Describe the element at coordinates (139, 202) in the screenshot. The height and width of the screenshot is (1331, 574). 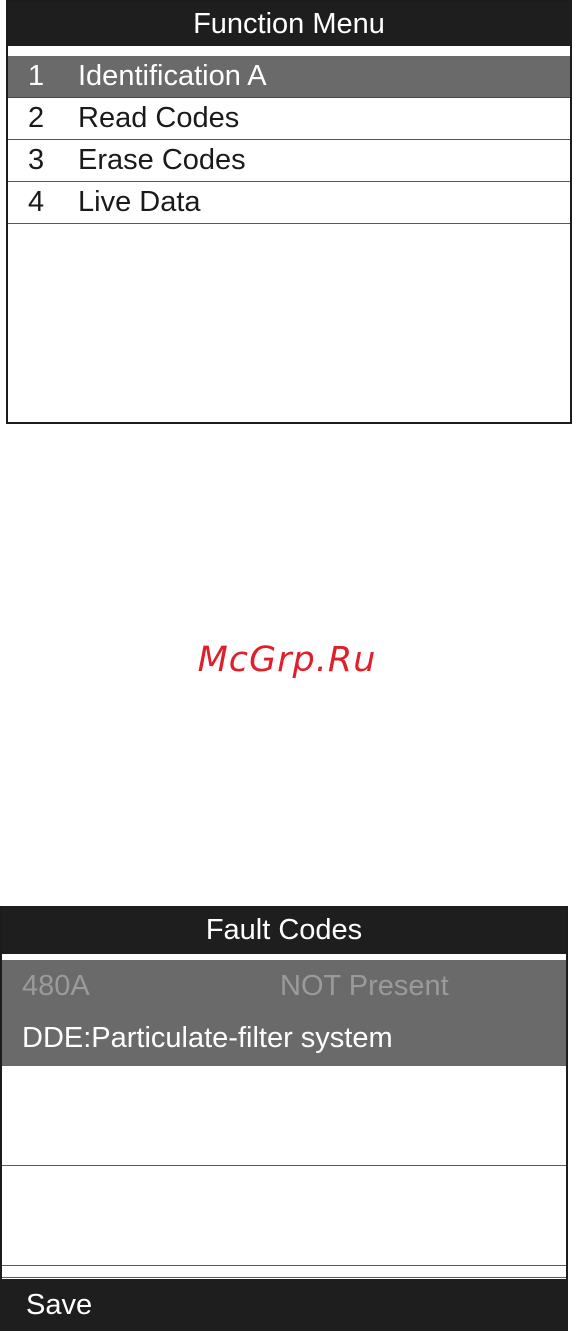
I see `menu-item-label: Live Data` at that location.